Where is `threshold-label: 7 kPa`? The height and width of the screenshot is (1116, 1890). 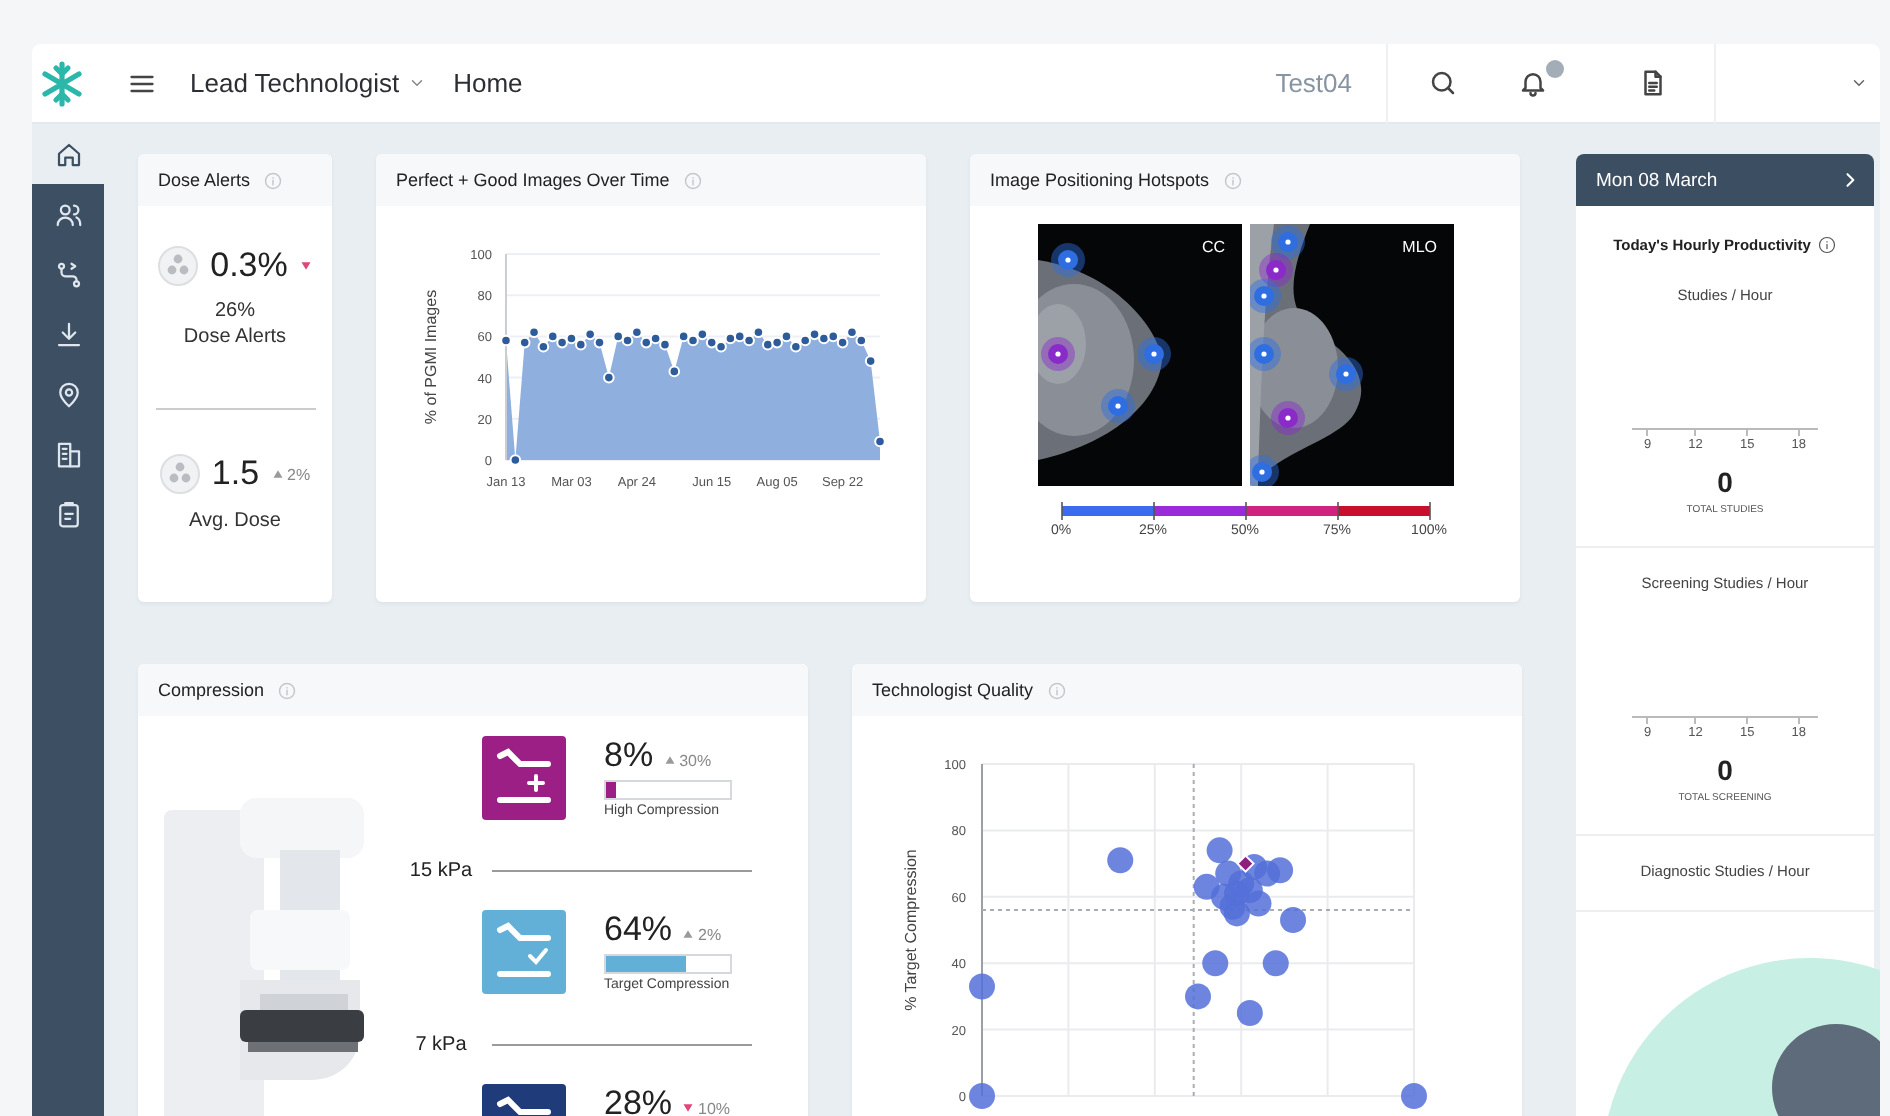 threshold-label: 7 kPa is located at coordinates (441, 1044).